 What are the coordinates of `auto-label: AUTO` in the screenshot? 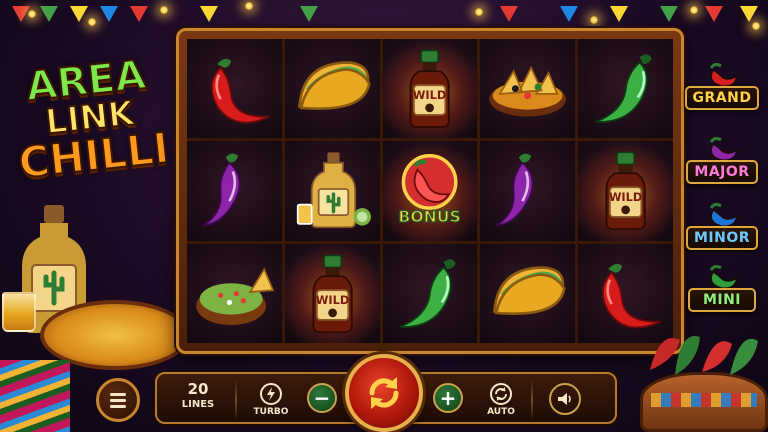 It's located at (501, 412).